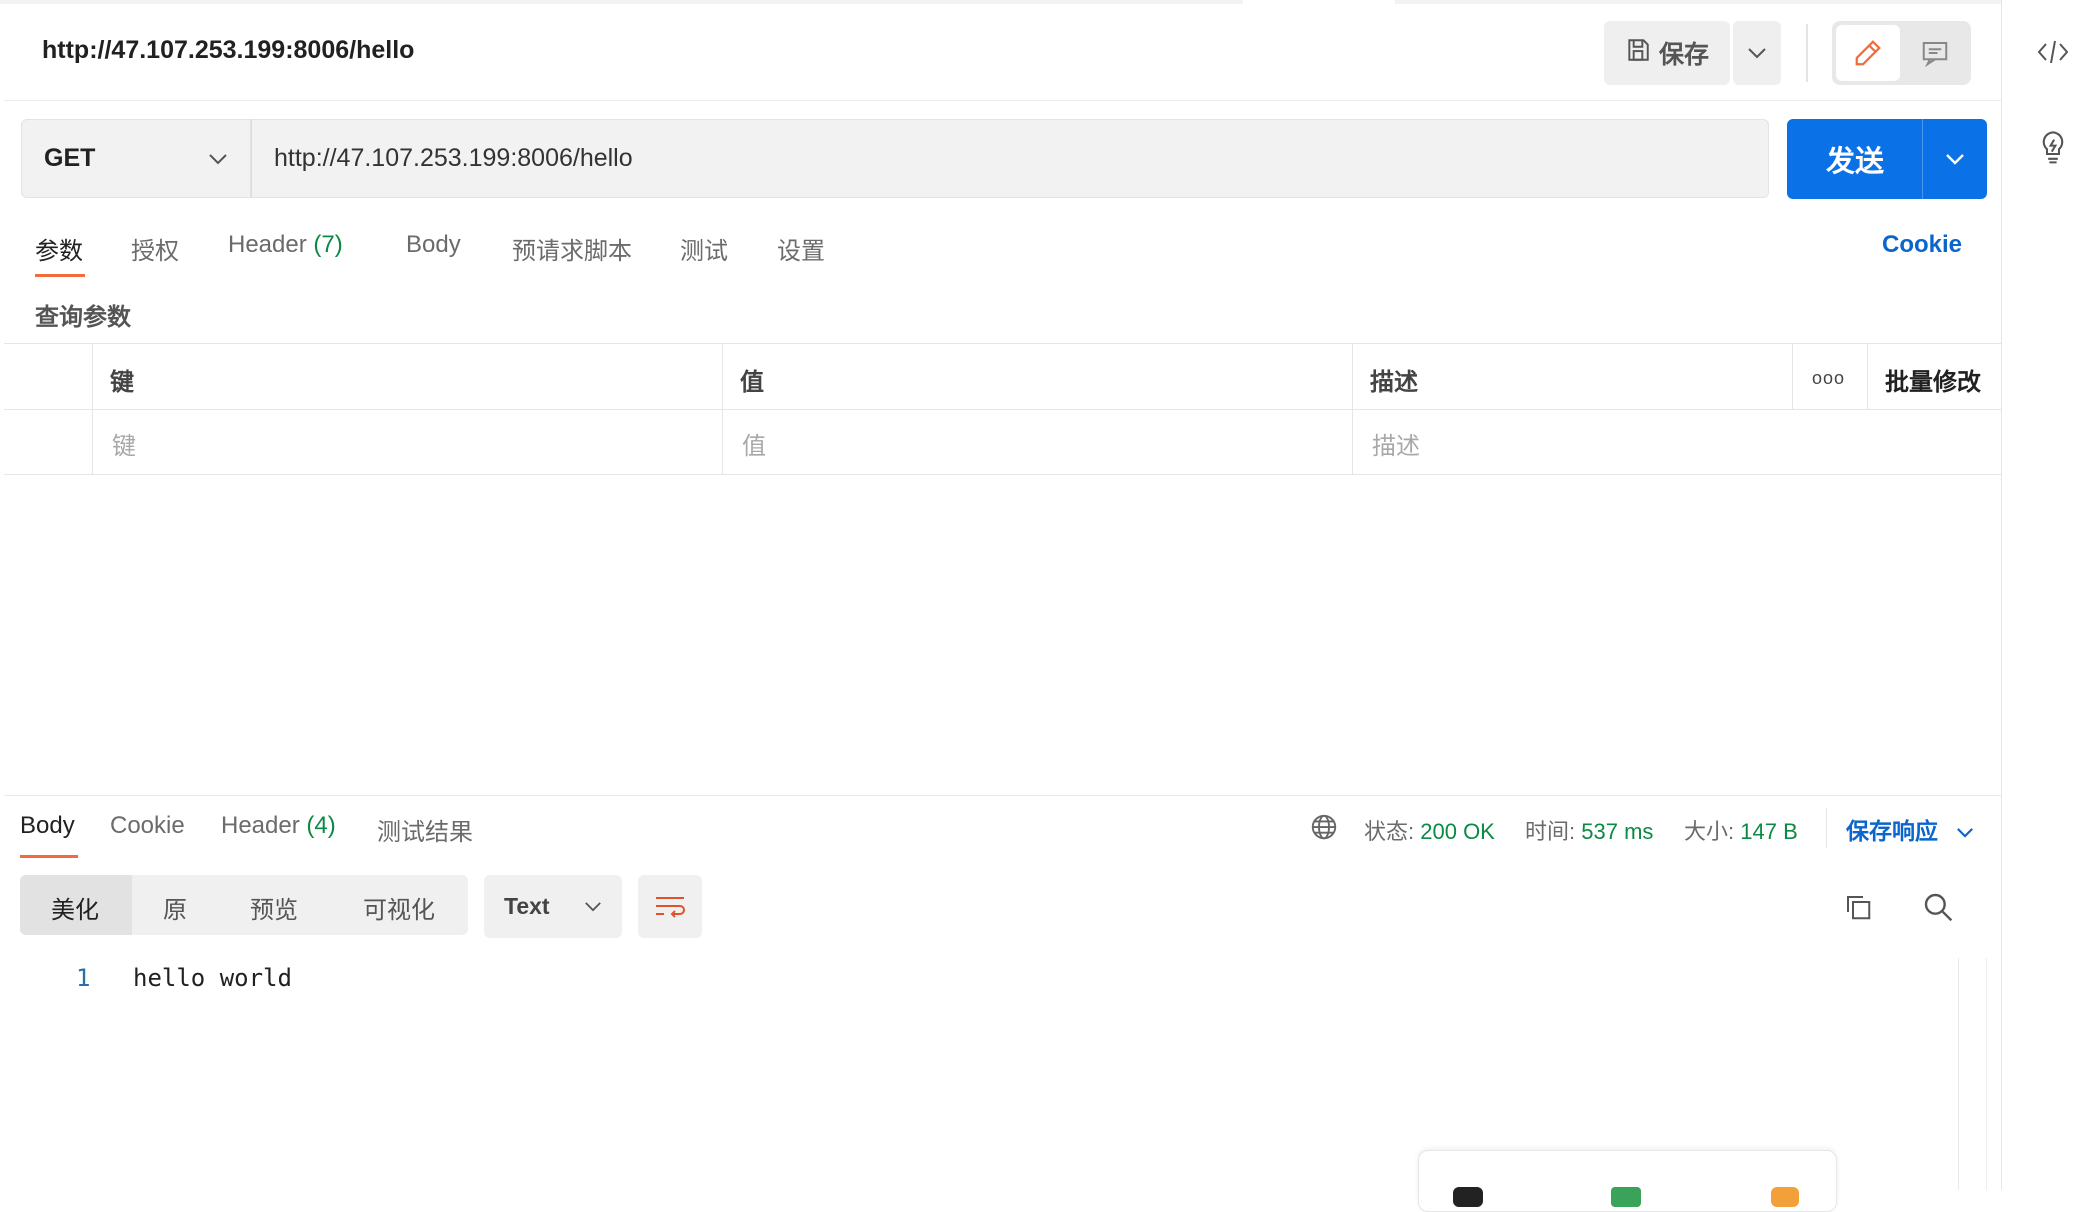 This screenshot has height=1212, width=2087. I want to click on response-tab-test-results: 测试结果, so click(425, 829).